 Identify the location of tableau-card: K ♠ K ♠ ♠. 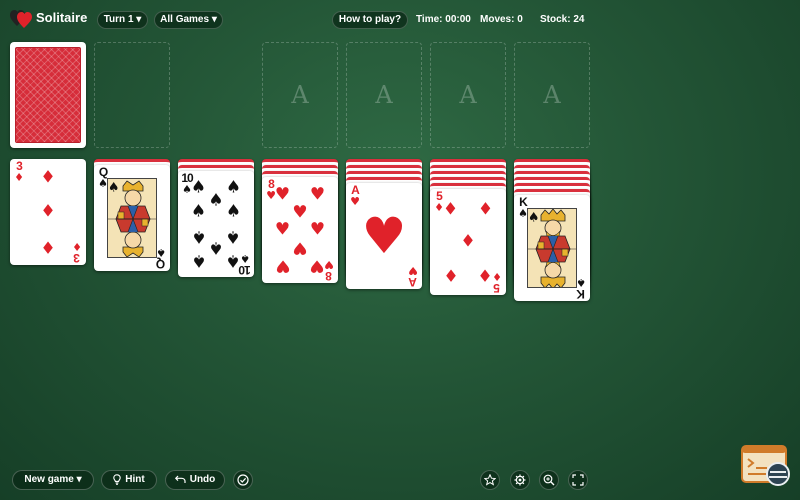
(552, 248).